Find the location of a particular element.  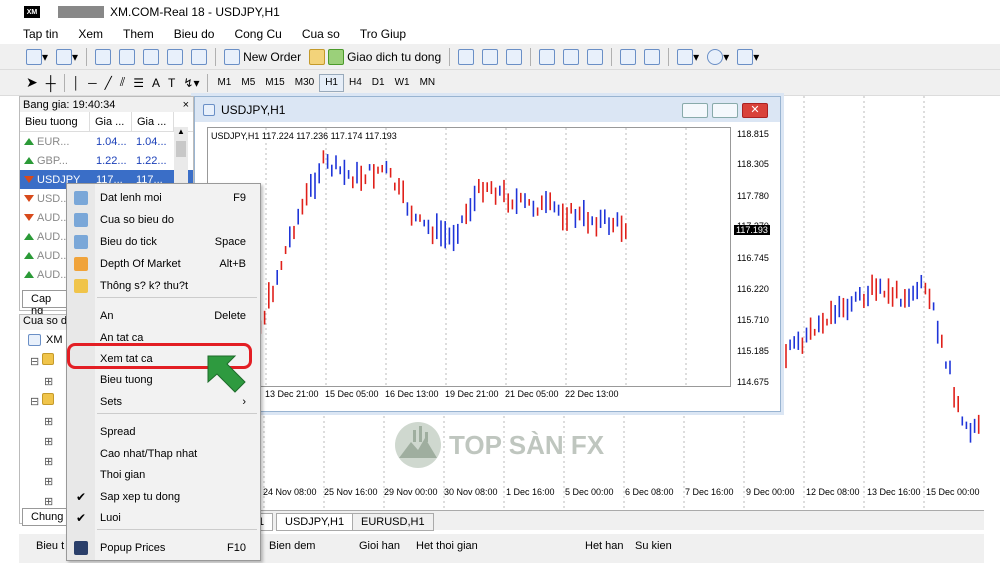

context-menu-item: Bieu do tick Space is located at coordinates (163, 241).